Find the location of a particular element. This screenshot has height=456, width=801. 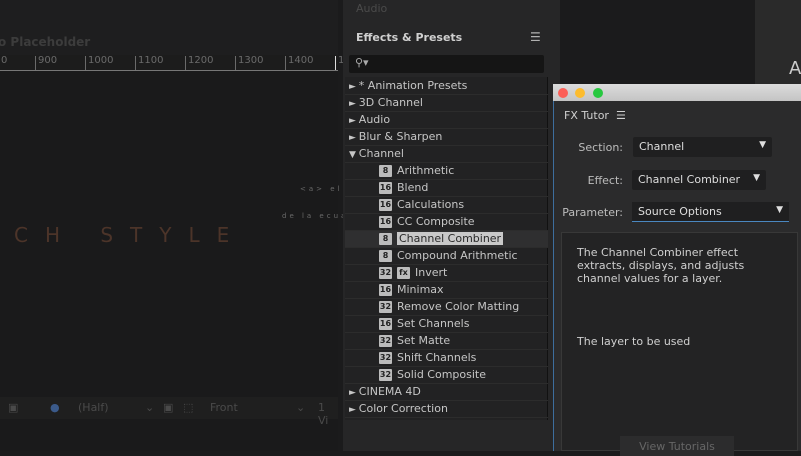

ruler-tick: 1200 is located at coordinates (199, 63).